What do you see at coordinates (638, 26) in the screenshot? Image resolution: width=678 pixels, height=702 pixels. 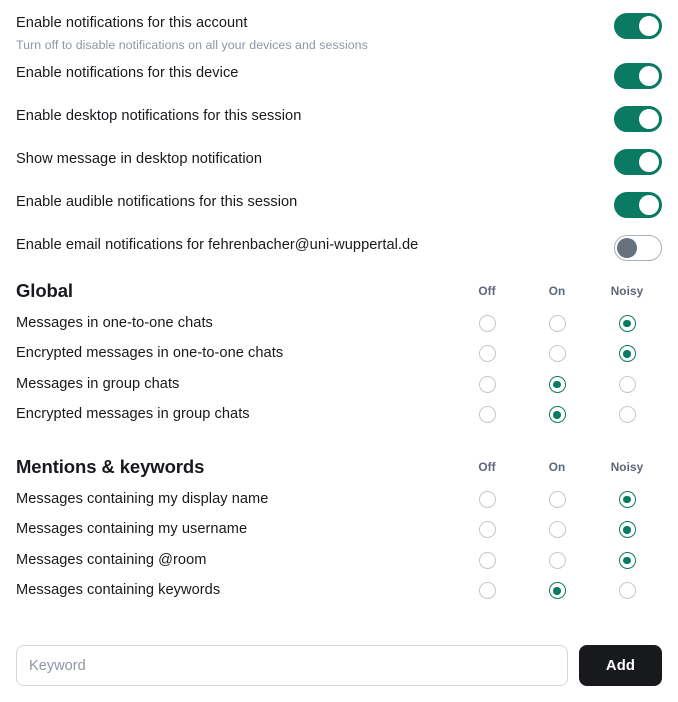 I see `toggle-switch-account` at bounding box center [638, 26].